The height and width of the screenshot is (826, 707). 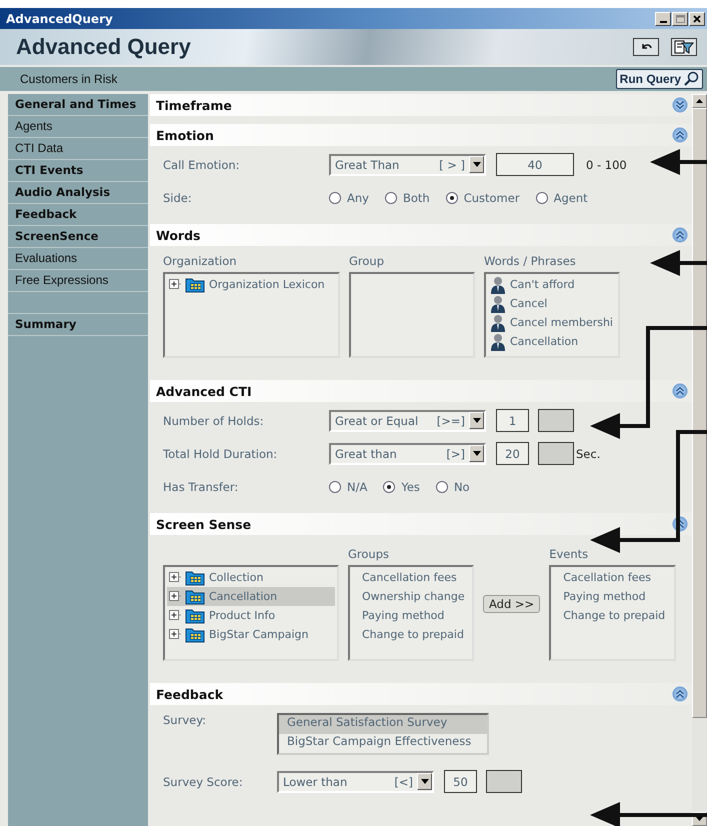 I want to click on operator-dropdown: Lower than [<], so click(x=355, y=781).